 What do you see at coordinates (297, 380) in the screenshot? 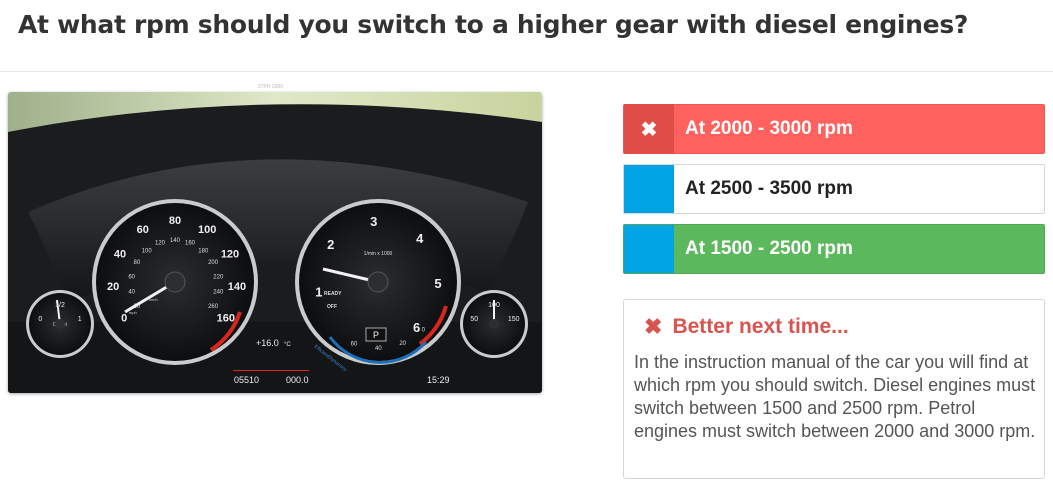
I see `trip-value: 000.0` at bounding box center [297, 380].